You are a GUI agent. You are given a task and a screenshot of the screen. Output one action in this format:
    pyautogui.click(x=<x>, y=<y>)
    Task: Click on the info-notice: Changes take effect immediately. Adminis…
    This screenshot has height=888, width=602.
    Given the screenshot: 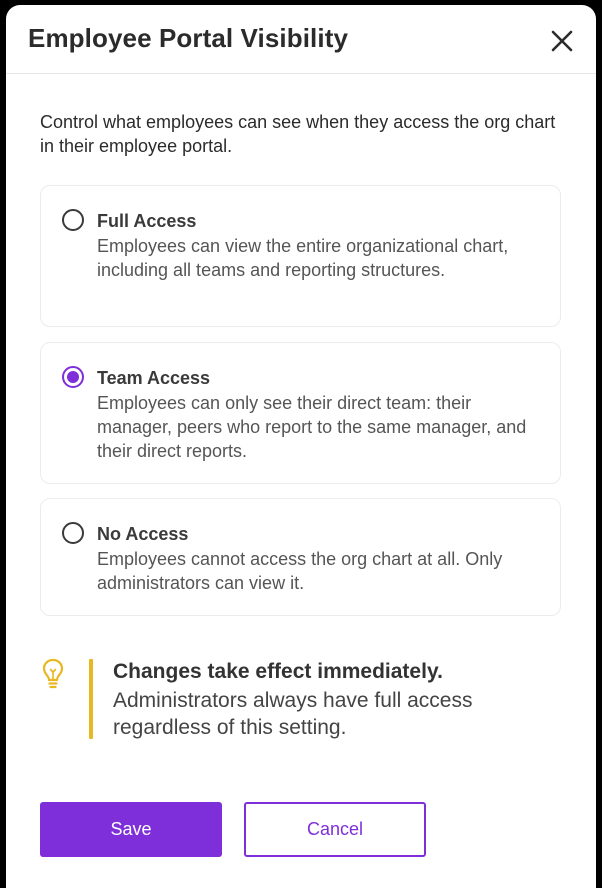 What is the action you would take?
    pyautogui.click(x=306, y=700)
    